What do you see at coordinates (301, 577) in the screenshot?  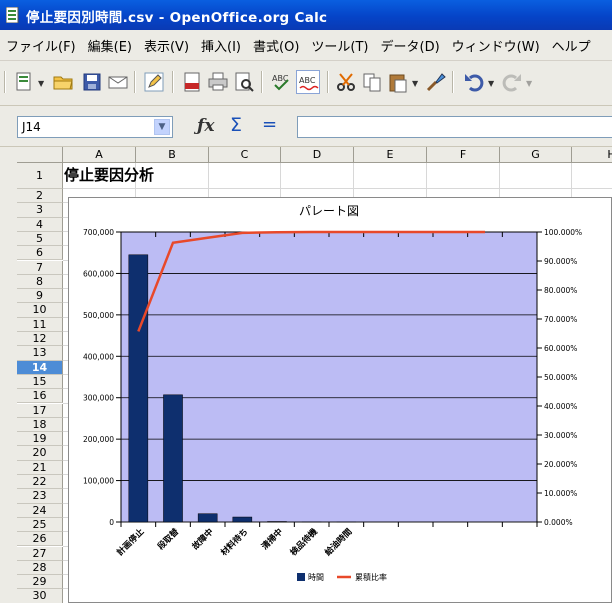 I see `legend-swatch-bar` at bounding box center [301, 577].